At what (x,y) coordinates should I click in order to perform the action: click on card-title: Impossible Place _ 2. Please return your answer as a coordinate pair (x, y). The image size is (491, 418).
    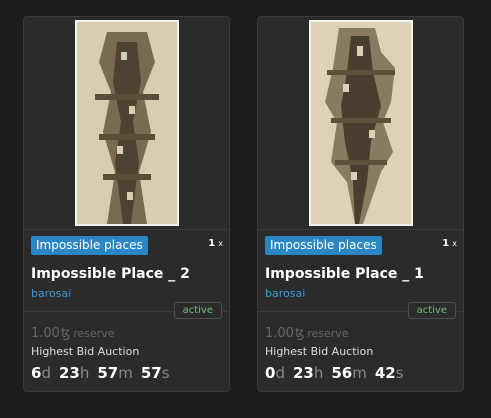
    Looking at the image, I should click on (110, 274).